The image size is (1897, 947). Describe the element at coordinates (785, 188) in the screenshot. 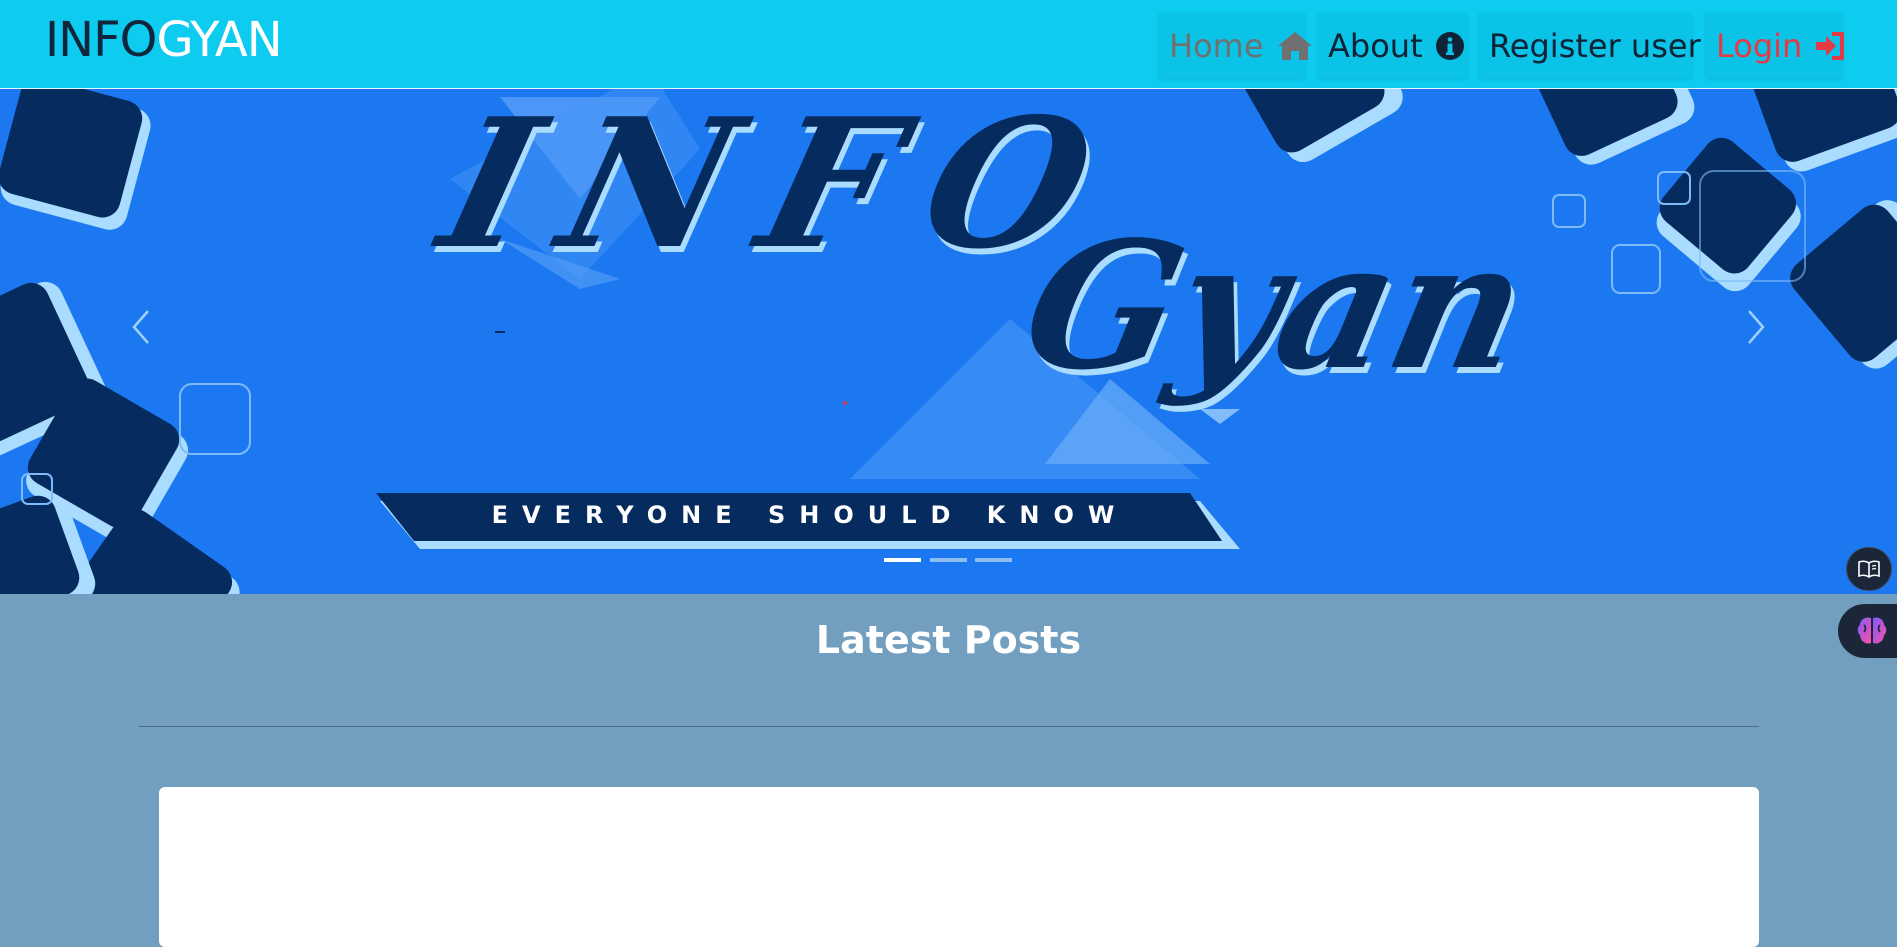

I see `hero-title-info: INFO` at that location.